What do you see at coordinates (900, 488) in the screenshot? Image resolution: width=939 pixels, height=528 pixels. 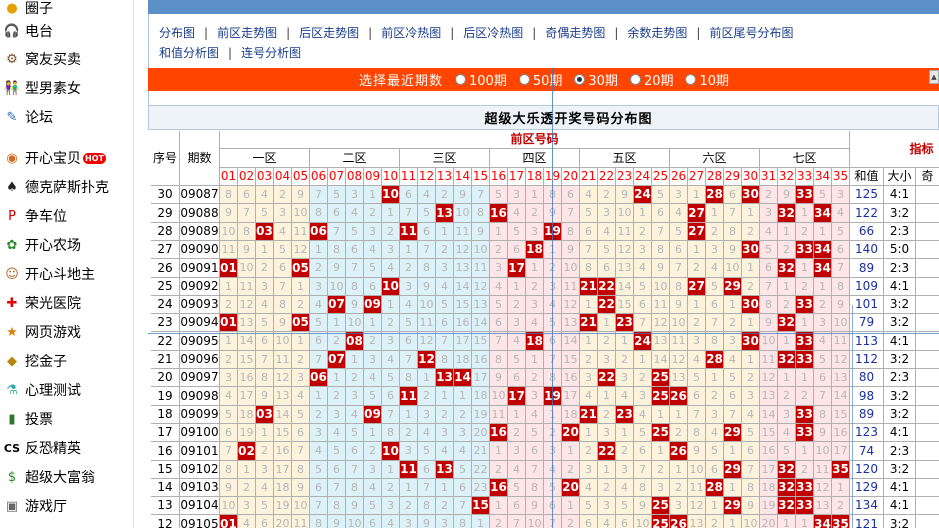 I see `row-size-ratio: 4:1` at bounding box center [900, 488].